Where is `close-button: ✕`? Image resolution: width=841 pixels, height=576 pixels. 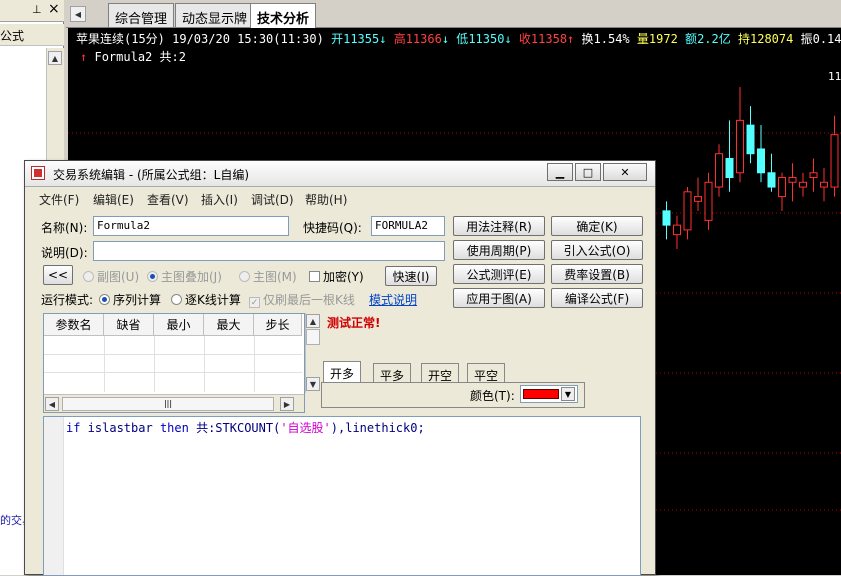
close-button: ✕ is located at coordinates (625, 172).